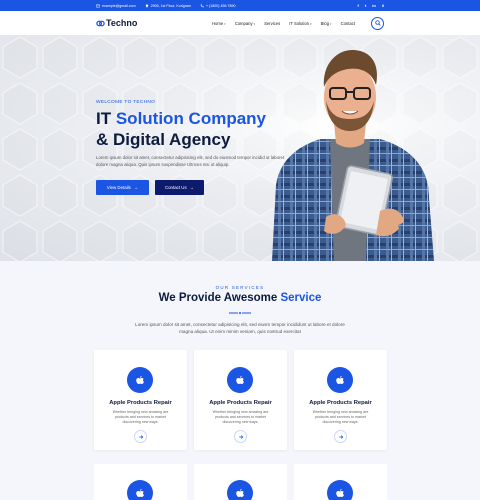 The image size is (480, 500). Describe the element at coordinates (118, 187) in the screenshot. I see `view-details-label: View Details` at that location.